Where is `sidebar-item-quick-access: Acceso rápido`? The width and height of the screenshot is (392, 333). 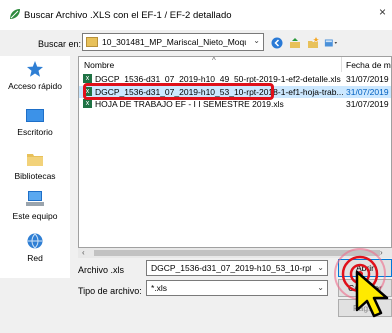 sidebar-item-quick-access: Acceso rápido is located at coordinates (35, 75).